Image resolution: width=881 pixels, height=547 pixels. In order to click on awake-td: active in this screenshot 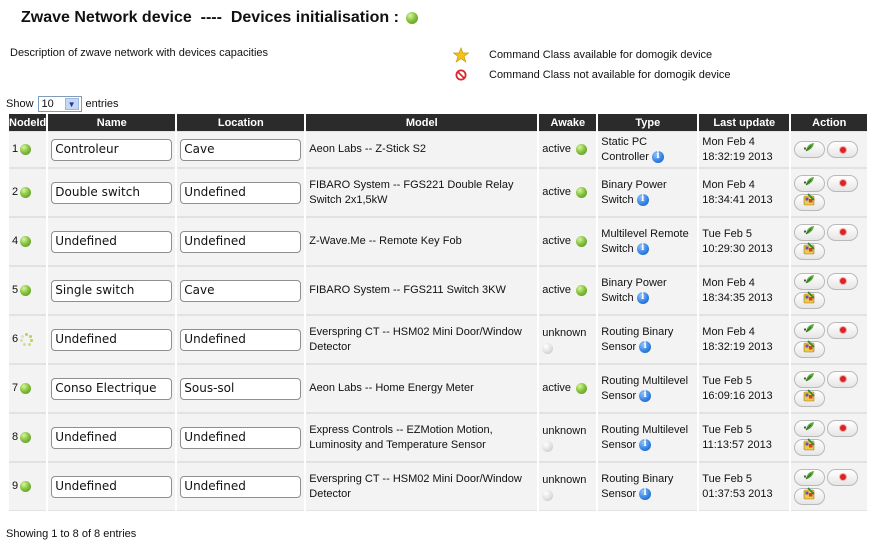, I will do `click(568, 192)`.